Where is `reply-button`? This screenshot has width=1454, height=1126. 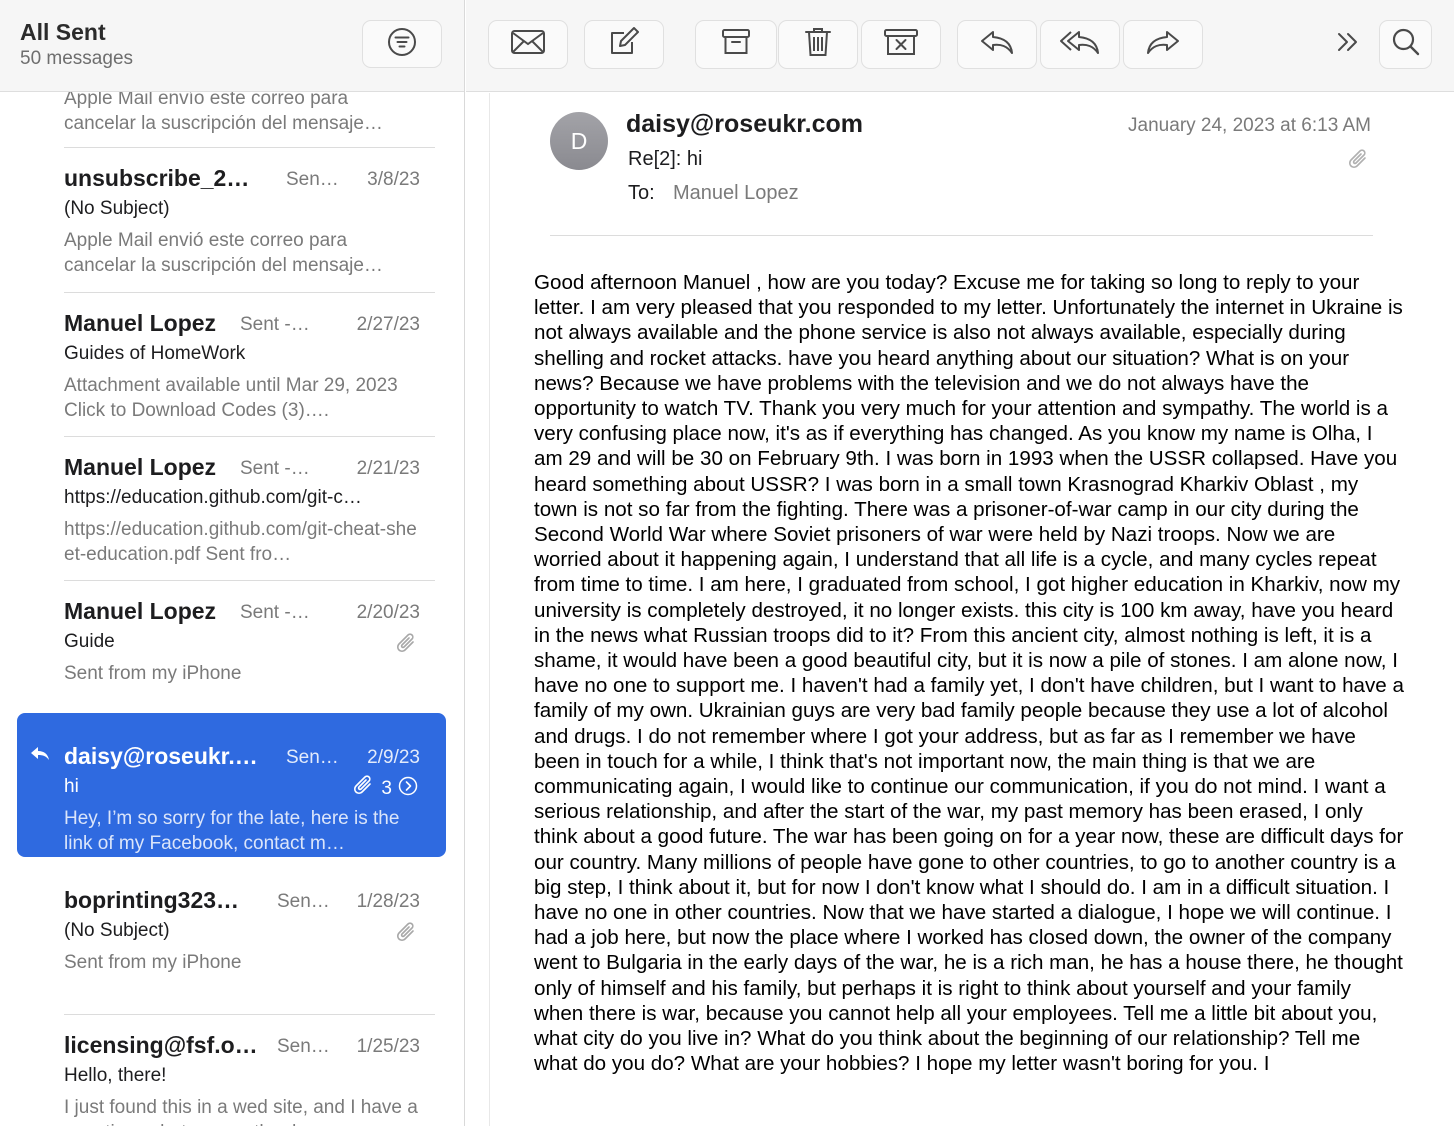 reply-button is located at coordinates (997, 44).